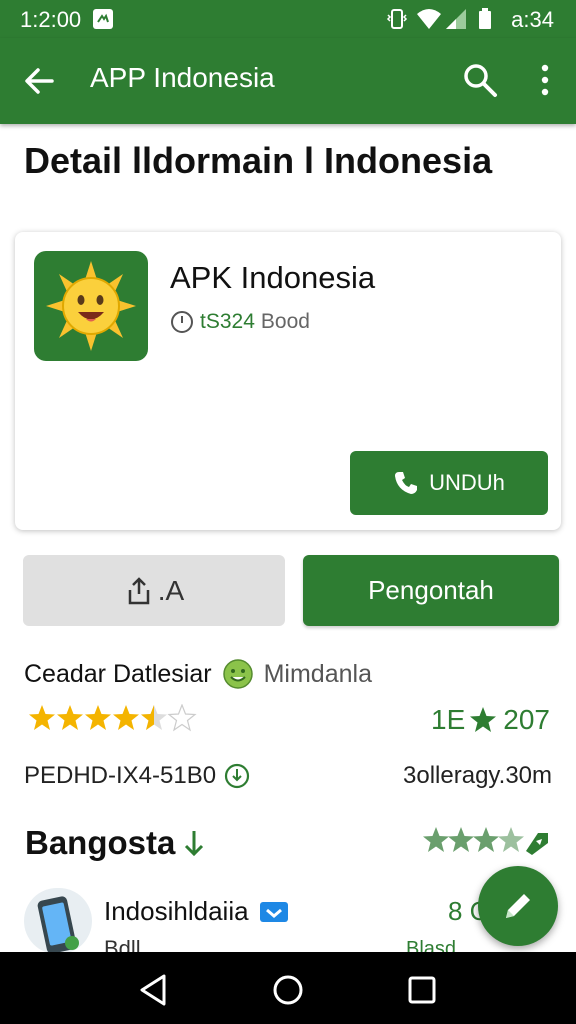 Image resolution: width=576 pixels, height=1024 pixels. I want to click on section-stars, so click(487, 841).